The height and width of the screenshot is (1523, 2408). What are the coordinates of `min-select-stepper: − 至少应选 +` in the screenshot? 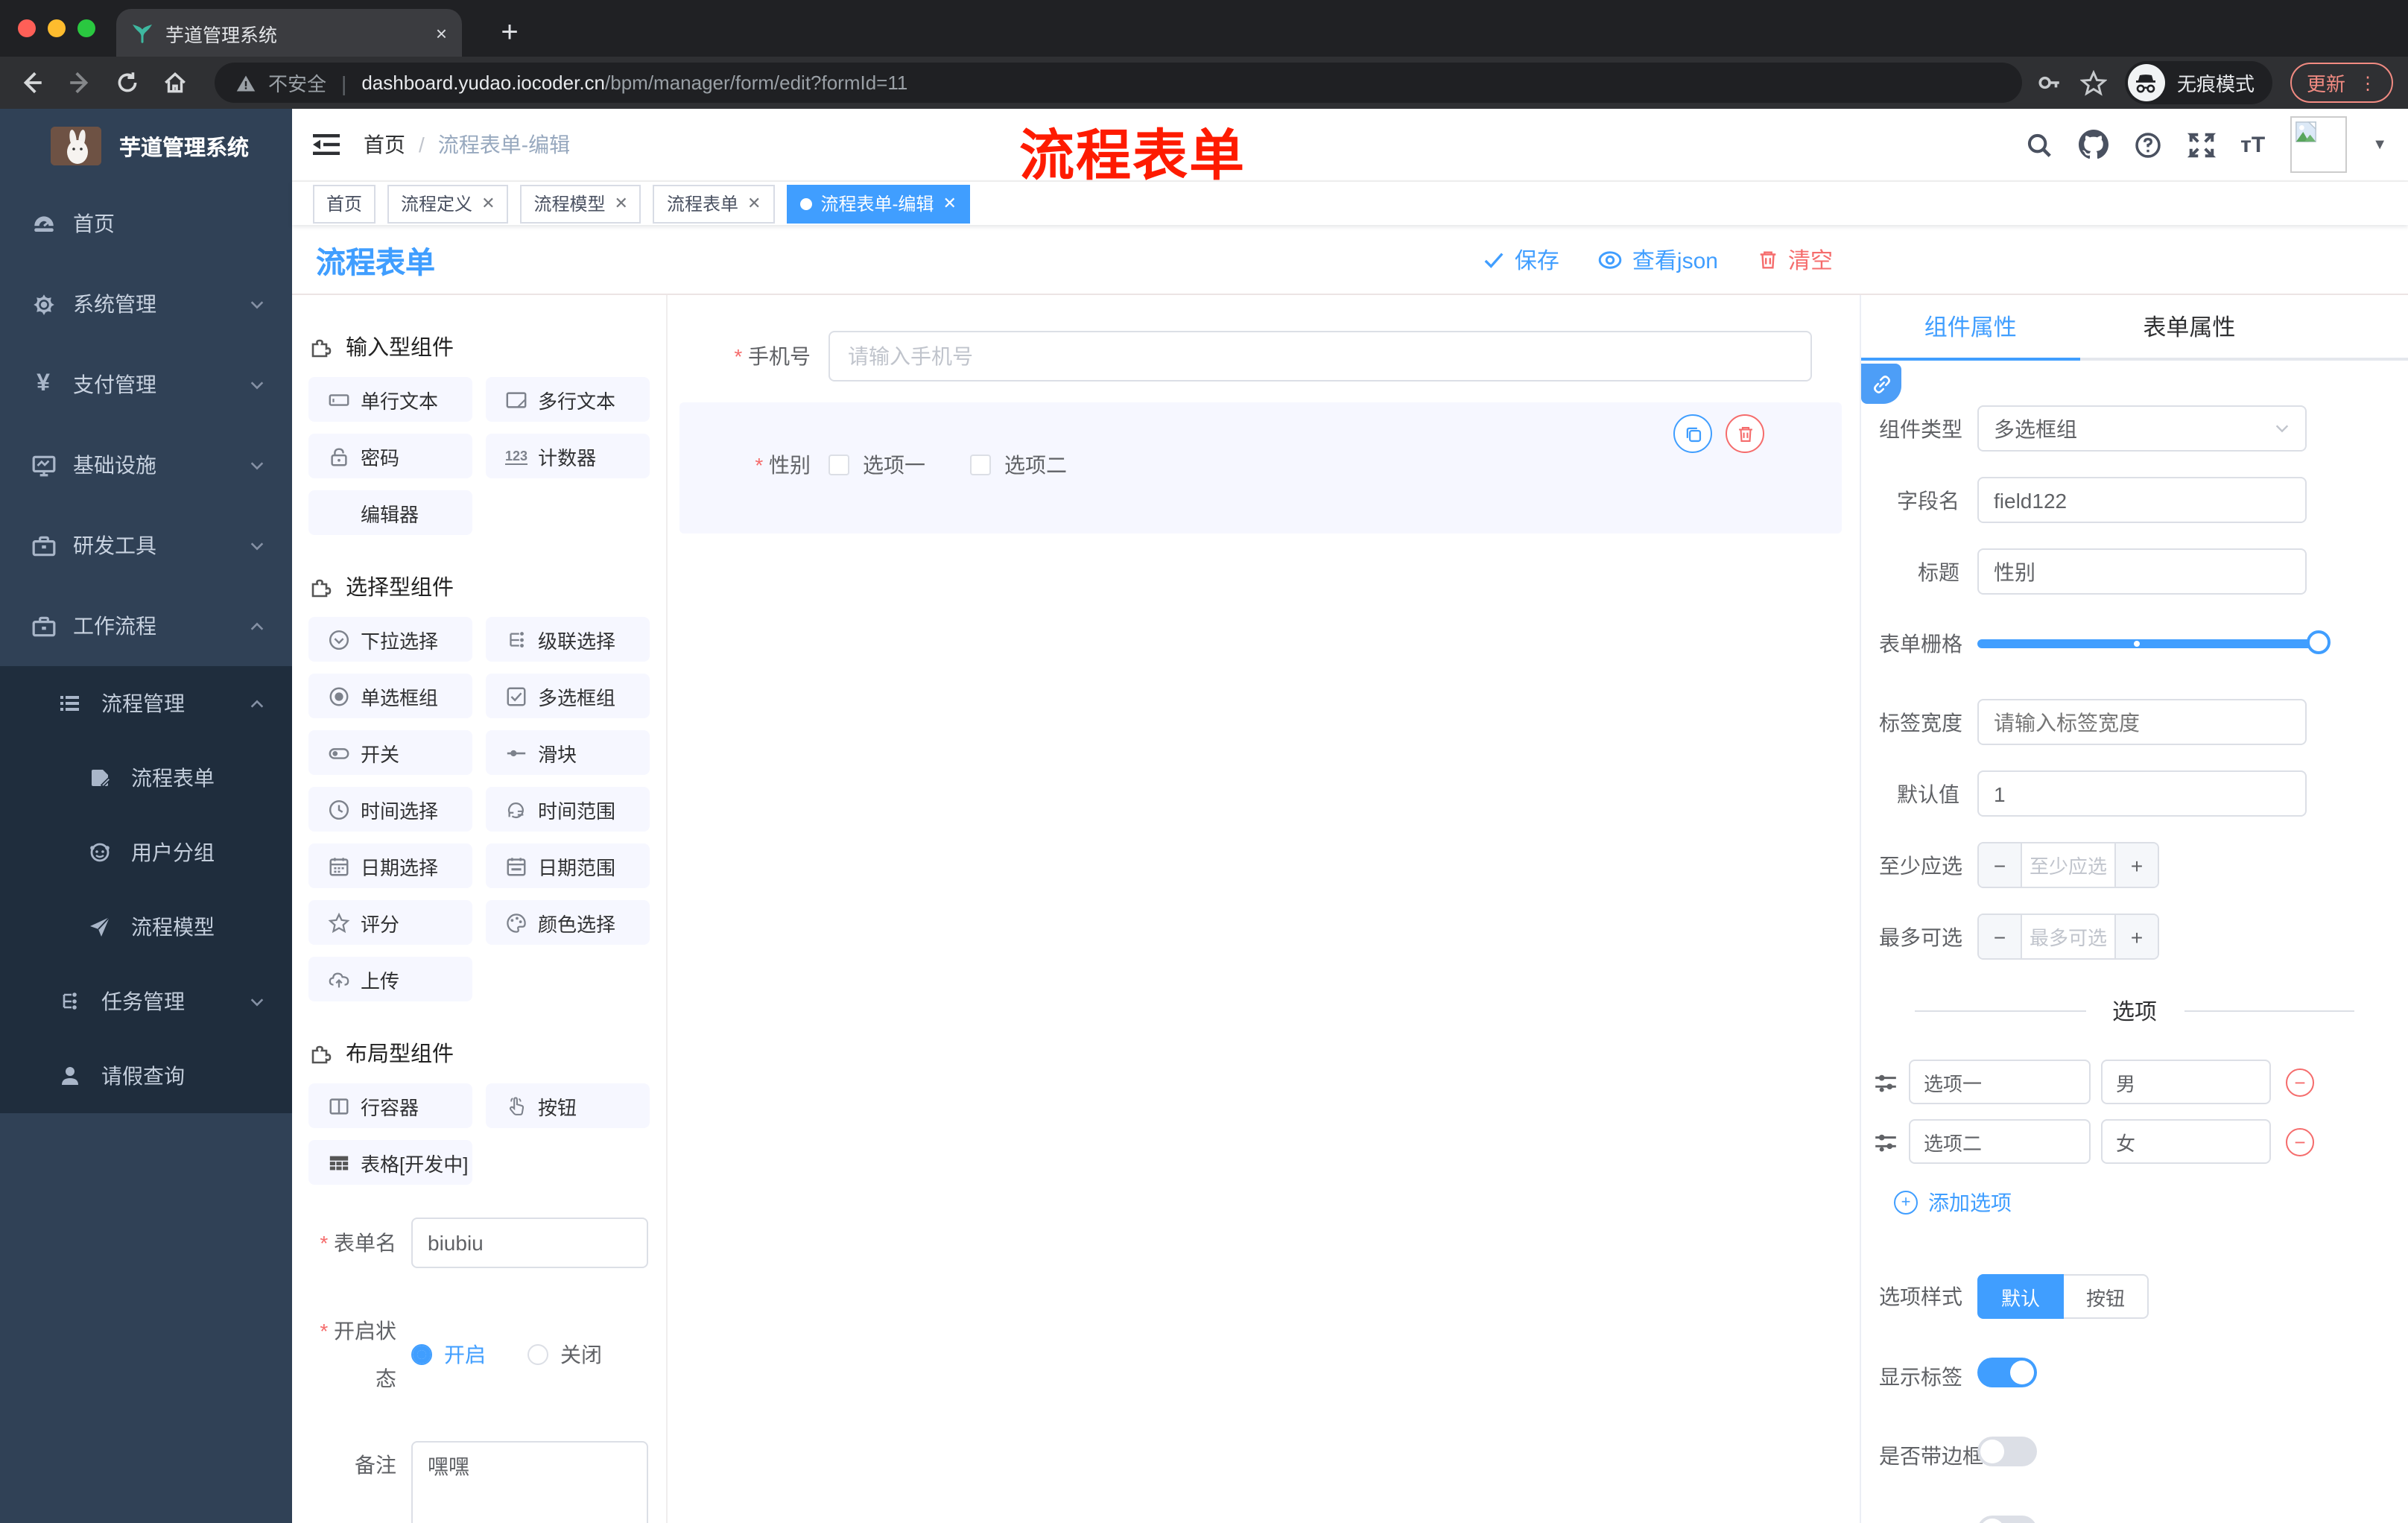 It's located at (2068, 865).